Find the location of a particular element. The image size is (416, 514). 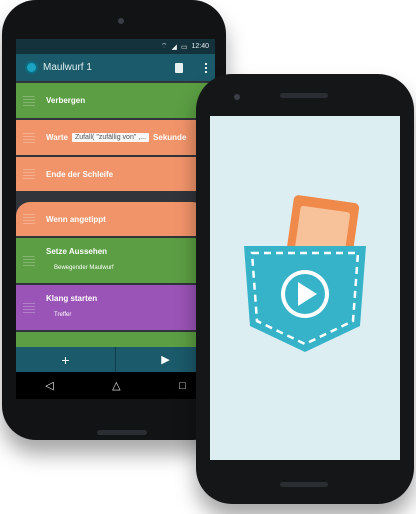

more-vert-icon is located at coordinates (206, 67).